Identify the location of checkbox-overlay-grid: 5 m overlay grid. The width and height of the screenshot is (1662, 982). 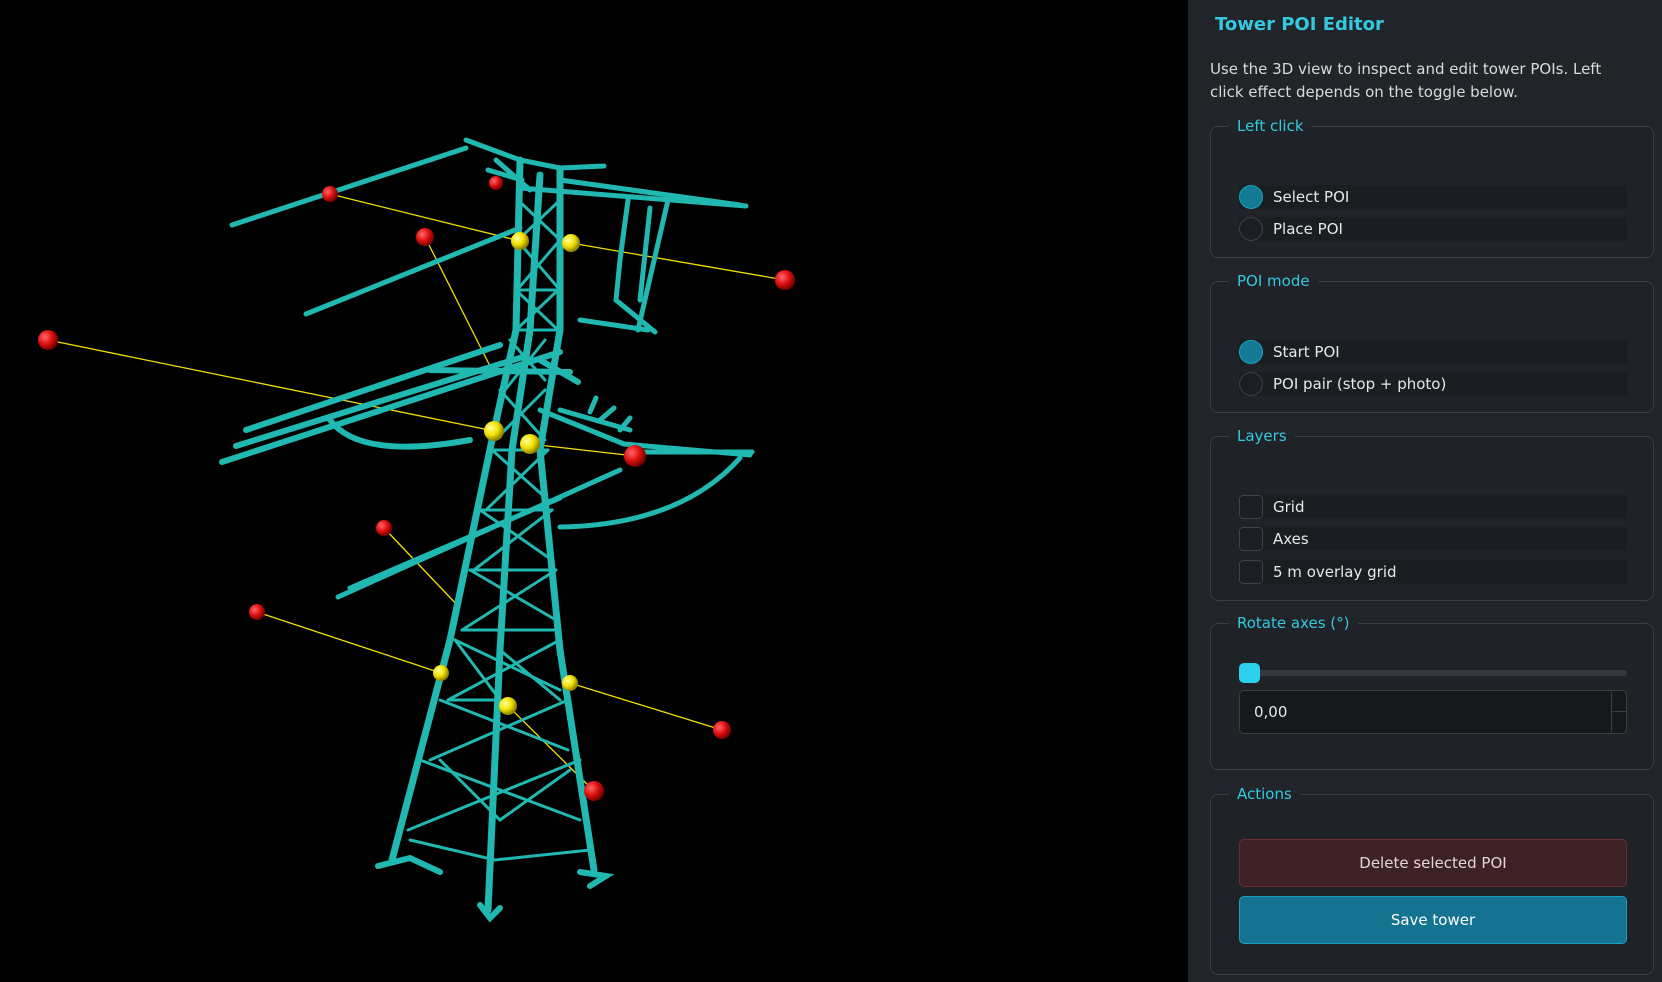
(1433, 572).